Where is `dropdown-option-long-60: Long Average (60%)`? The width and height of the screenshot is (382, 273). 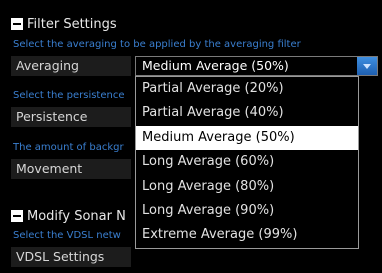
dropdown-option-long-60: Long Average (60%) is located at coordinates (247, 162).